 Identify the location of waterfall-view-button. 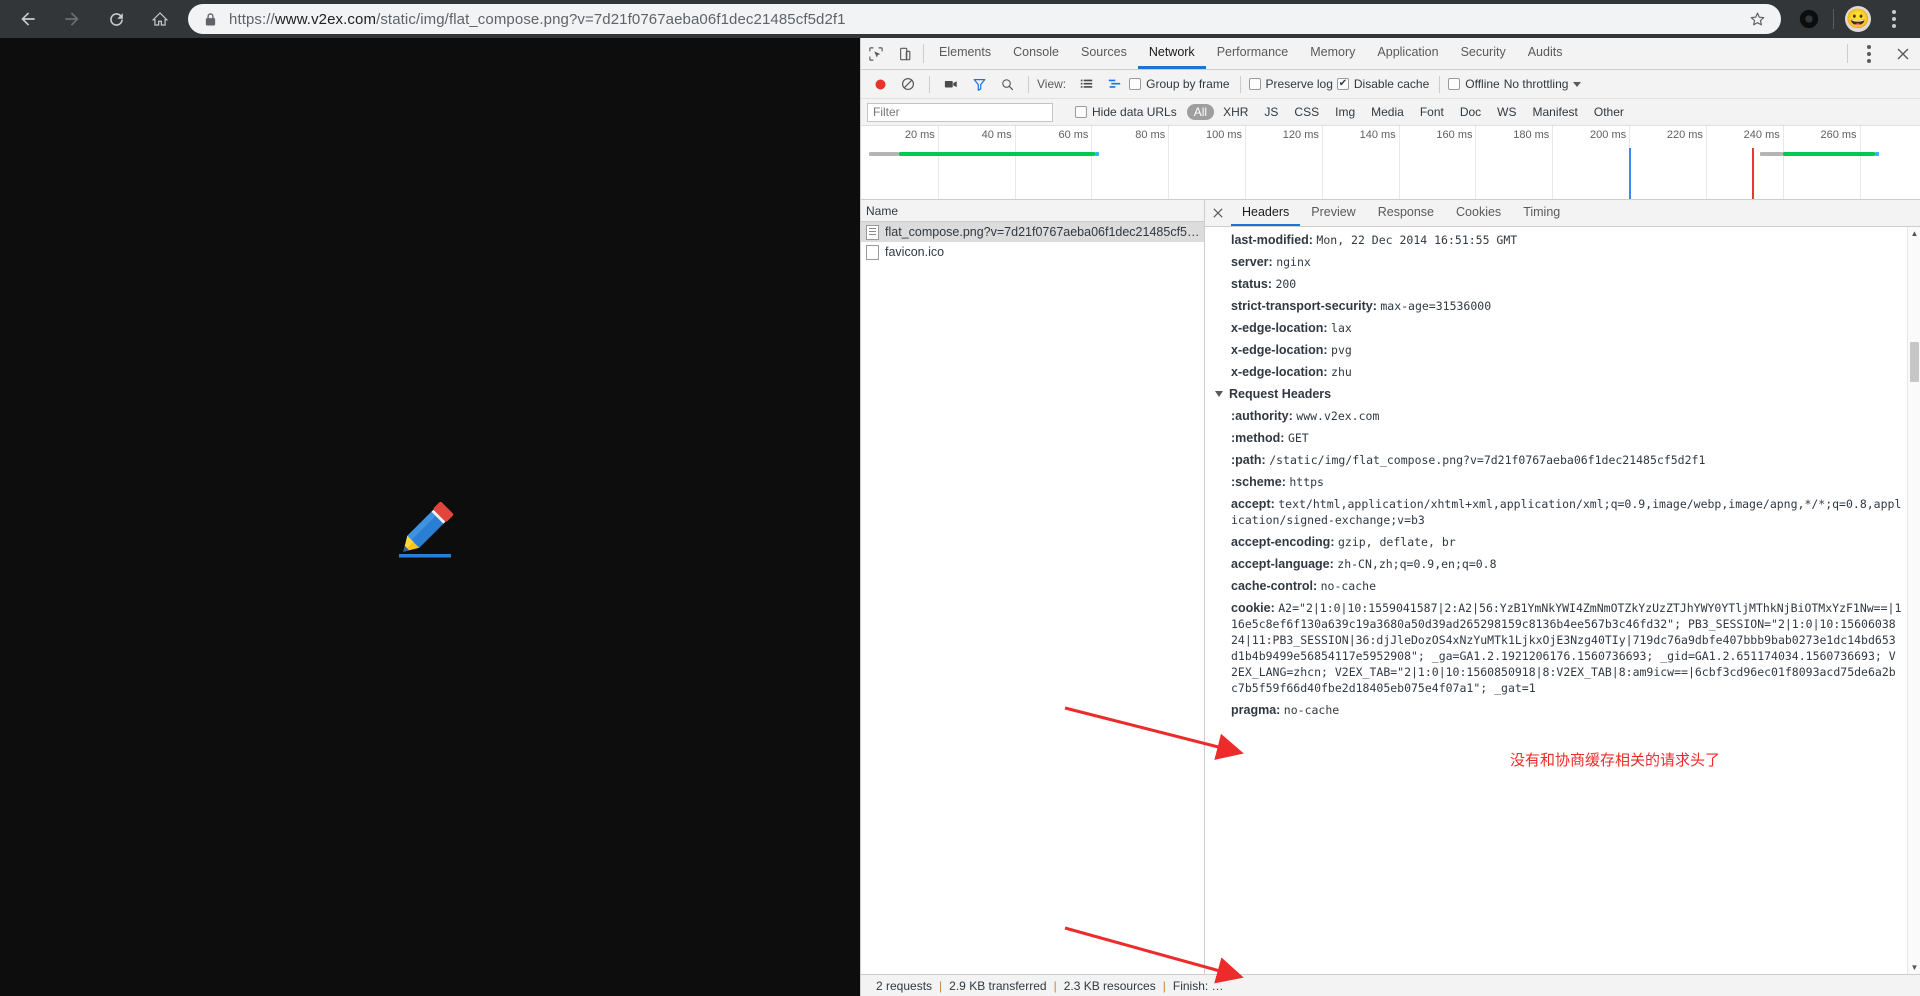
(1114, 84).